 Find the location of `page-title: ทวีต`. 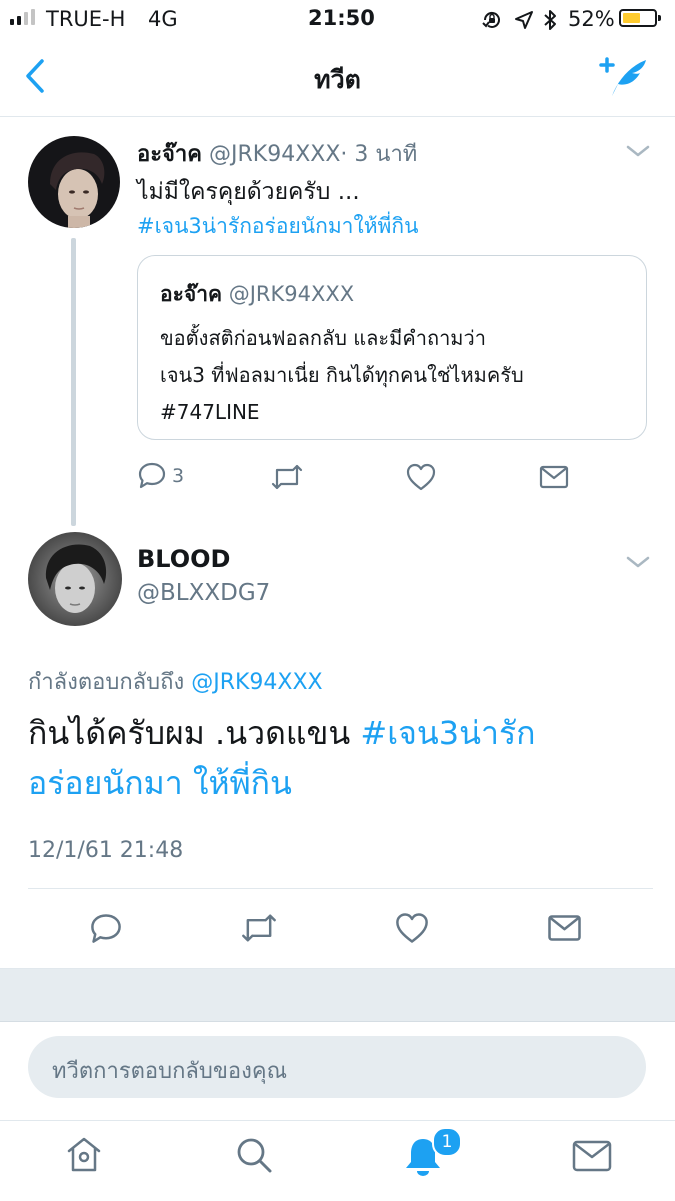

page-title: ทวีต is located at coordinates (337, 79).